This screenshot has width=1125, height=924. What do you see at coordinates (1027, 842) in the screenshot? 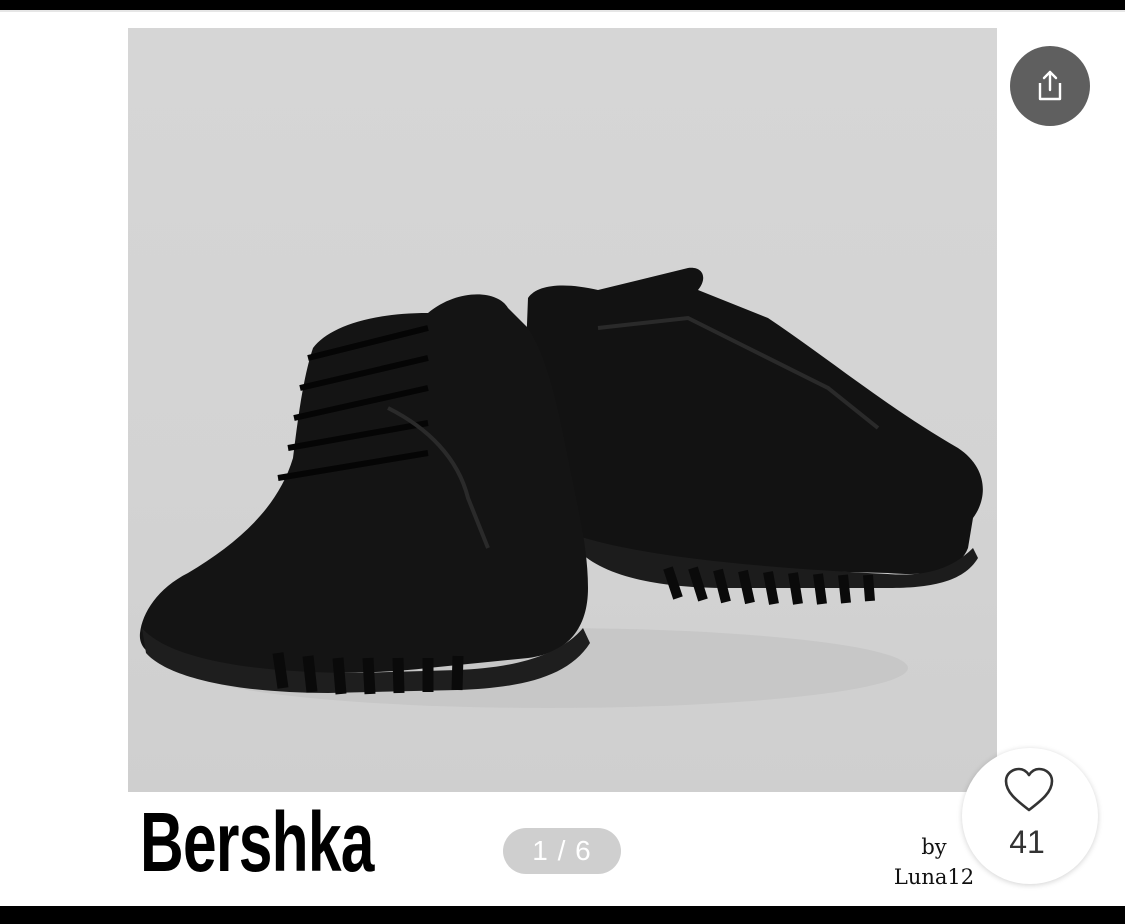
I see `like-count: 41` at bounding box center [1027, 842].